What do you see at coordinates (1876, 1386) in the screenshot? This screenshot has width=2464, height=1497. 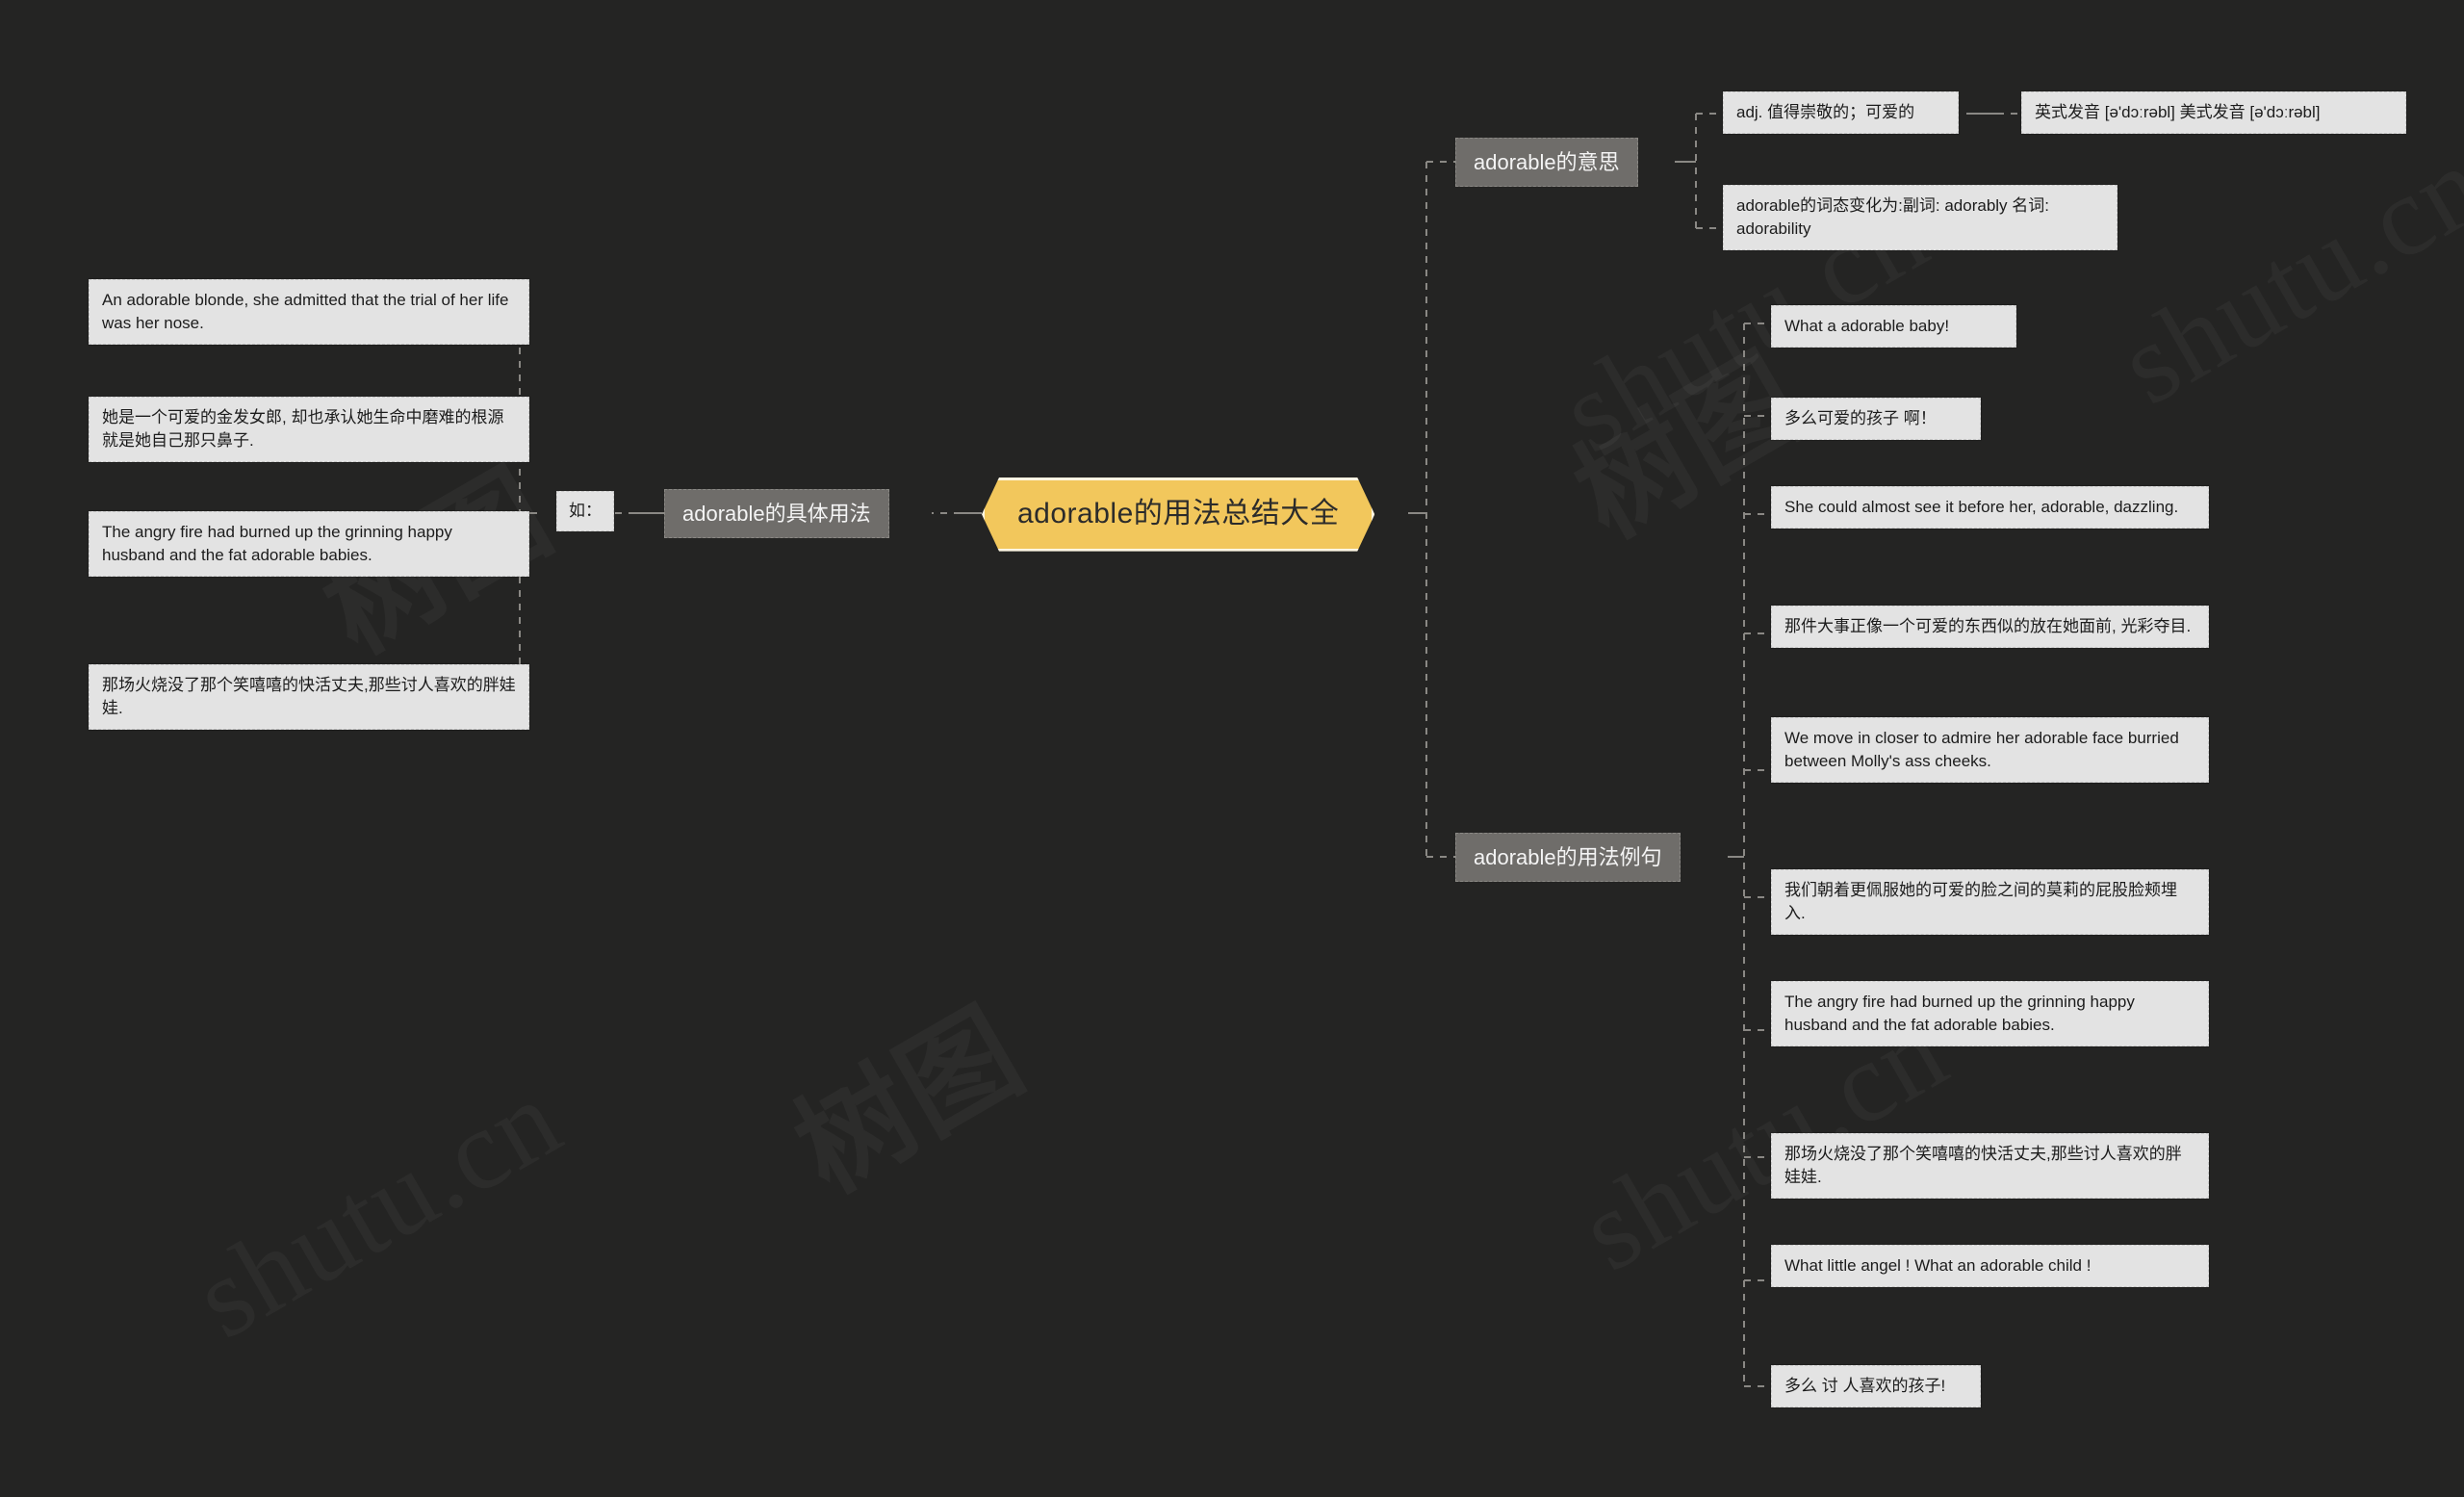 I see `right-example-10: 多么 讨 人喜欢的孩子!` at bounding box center [1876, 1386].